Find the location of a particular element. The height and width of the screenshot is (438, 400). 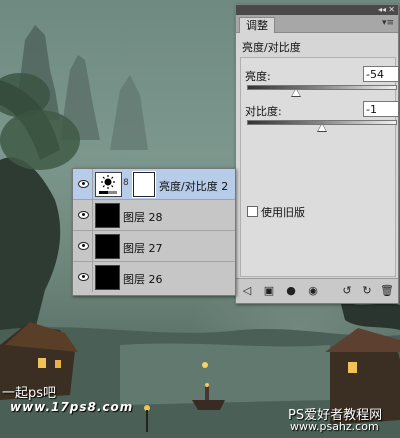

tab-adjustments: 调整 is located at coordinates (257, 25).